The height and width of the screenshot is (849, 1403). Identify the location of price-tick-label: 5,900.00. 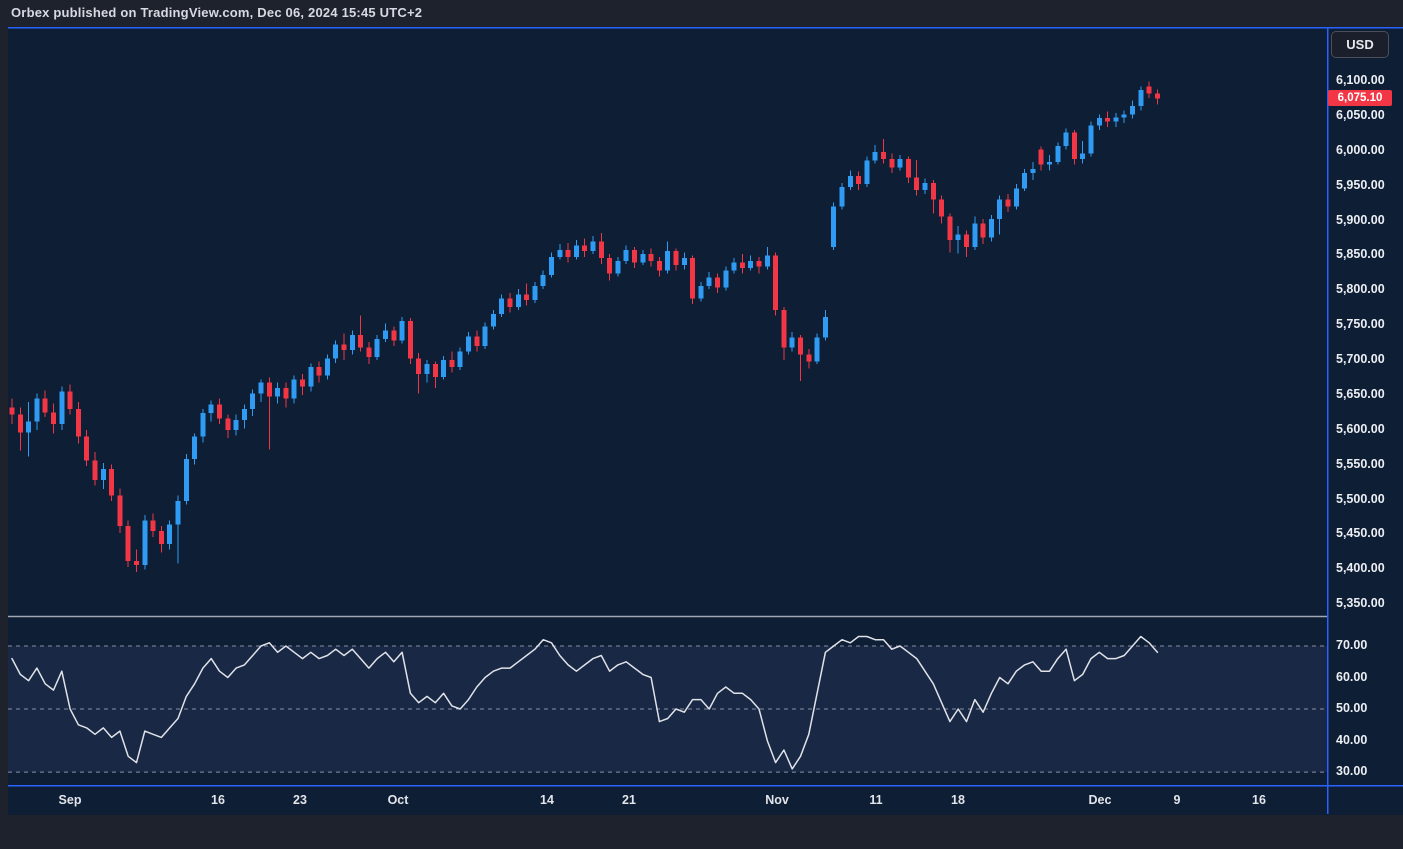
(1360, 219).